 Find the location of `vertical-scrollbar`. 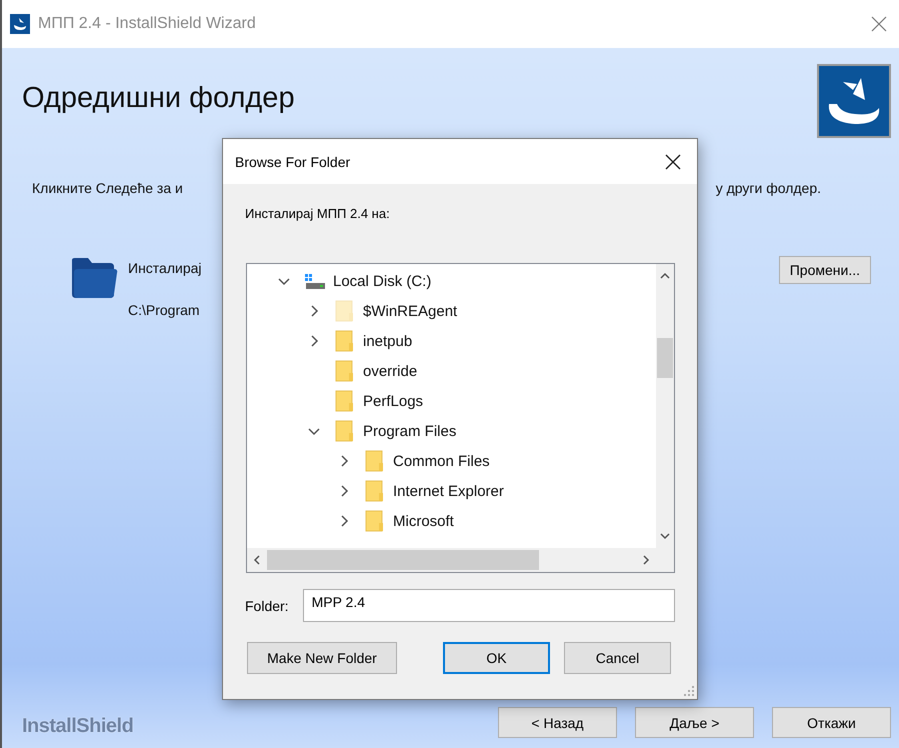

vertical-scrollbar is located at coordinates (665, 406).